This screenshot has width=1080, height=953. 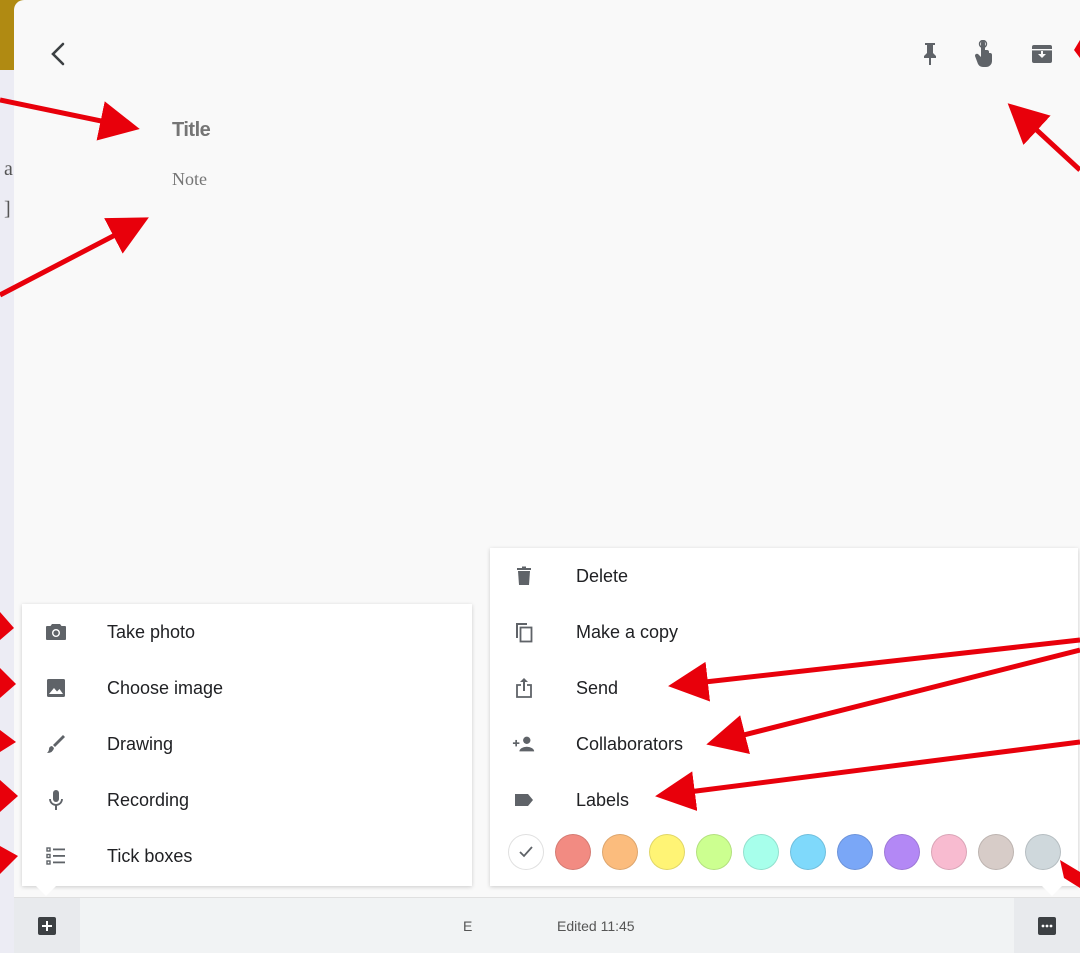 I want to click on menu-item-choose-image: Choose image, so click(x=247, y=688).